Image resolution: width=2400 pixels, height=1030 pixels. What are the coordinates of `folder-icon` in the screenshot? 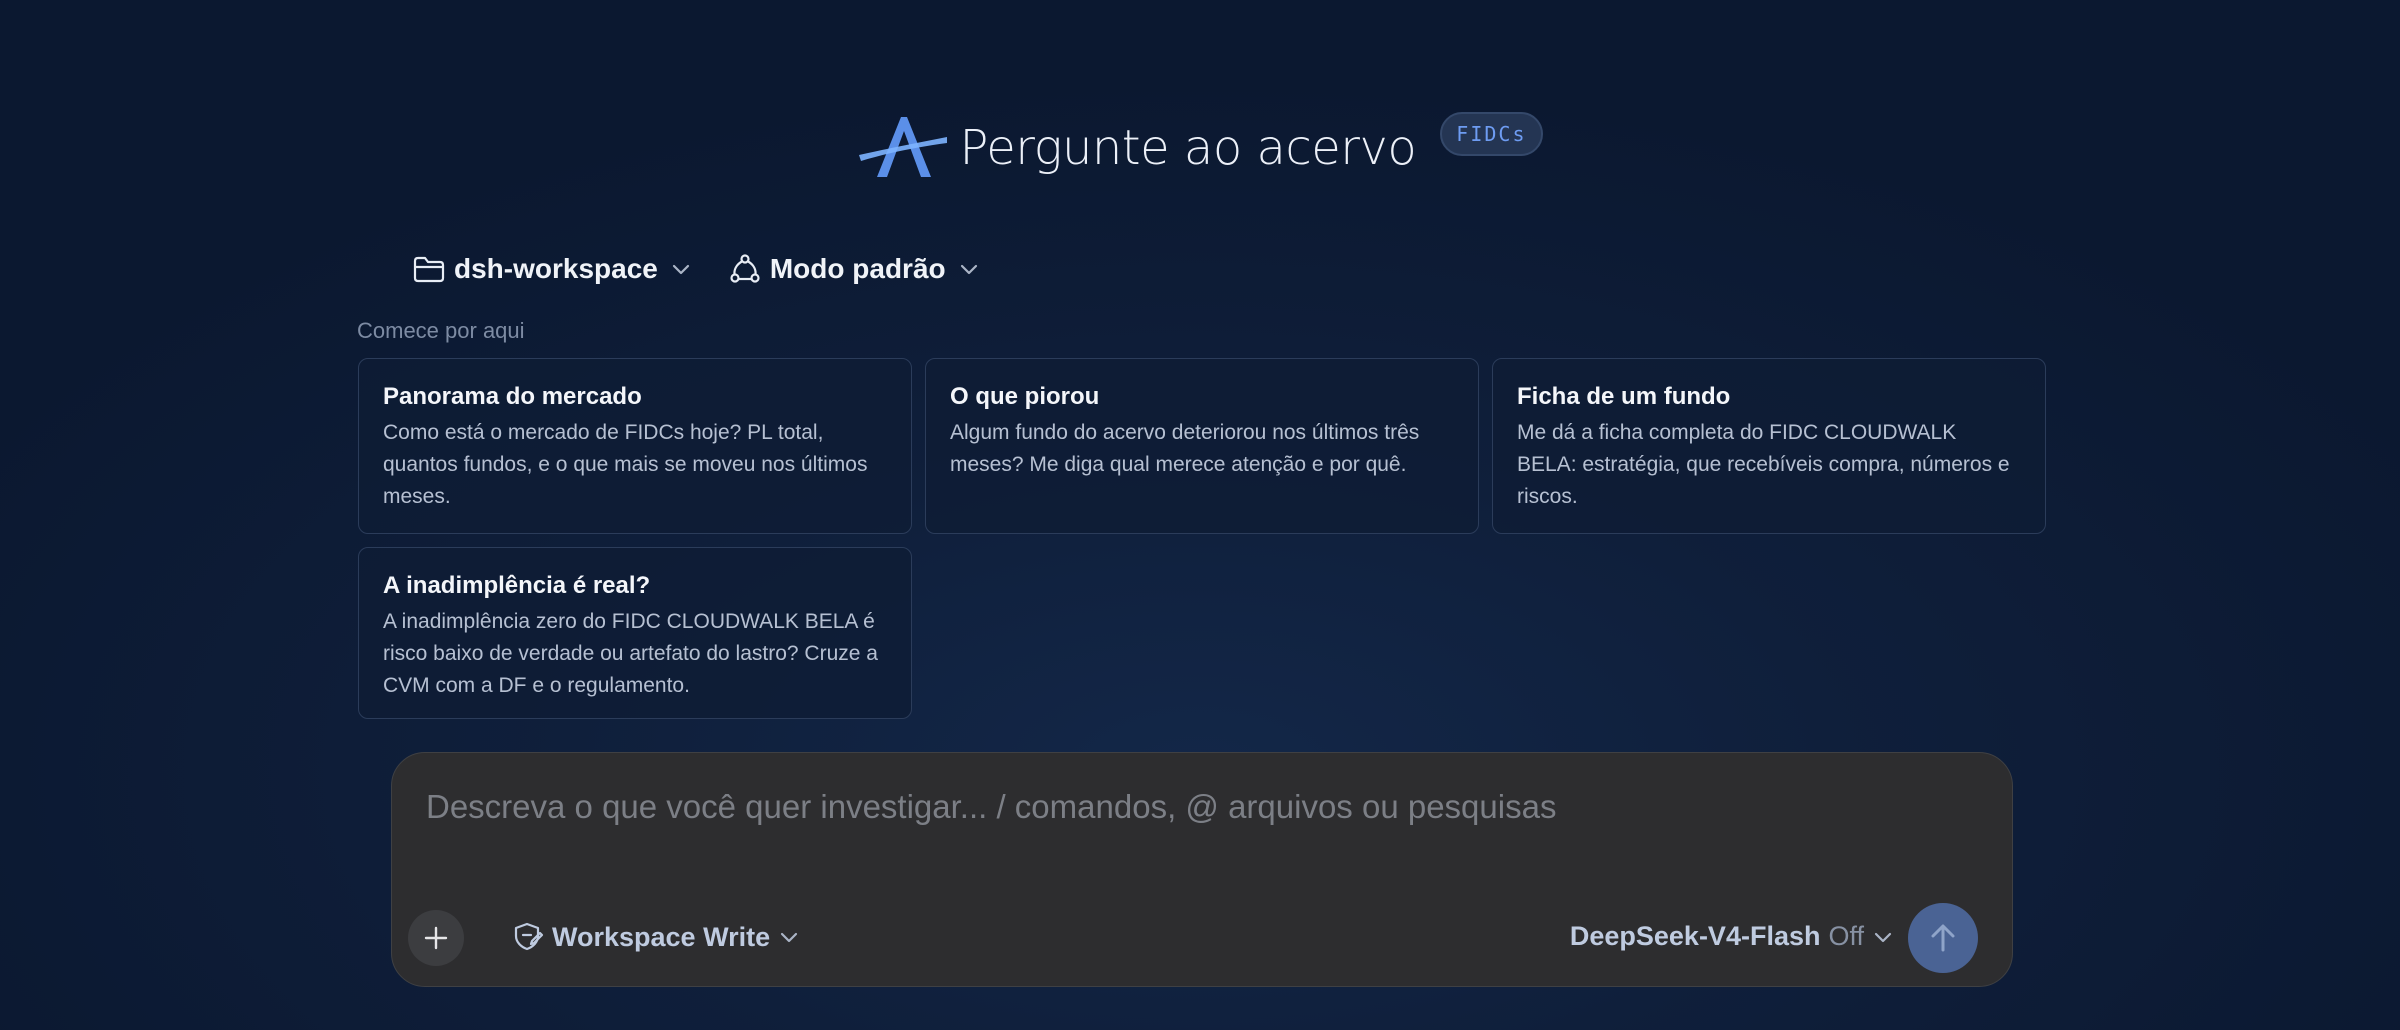 It's located at (429, 269).